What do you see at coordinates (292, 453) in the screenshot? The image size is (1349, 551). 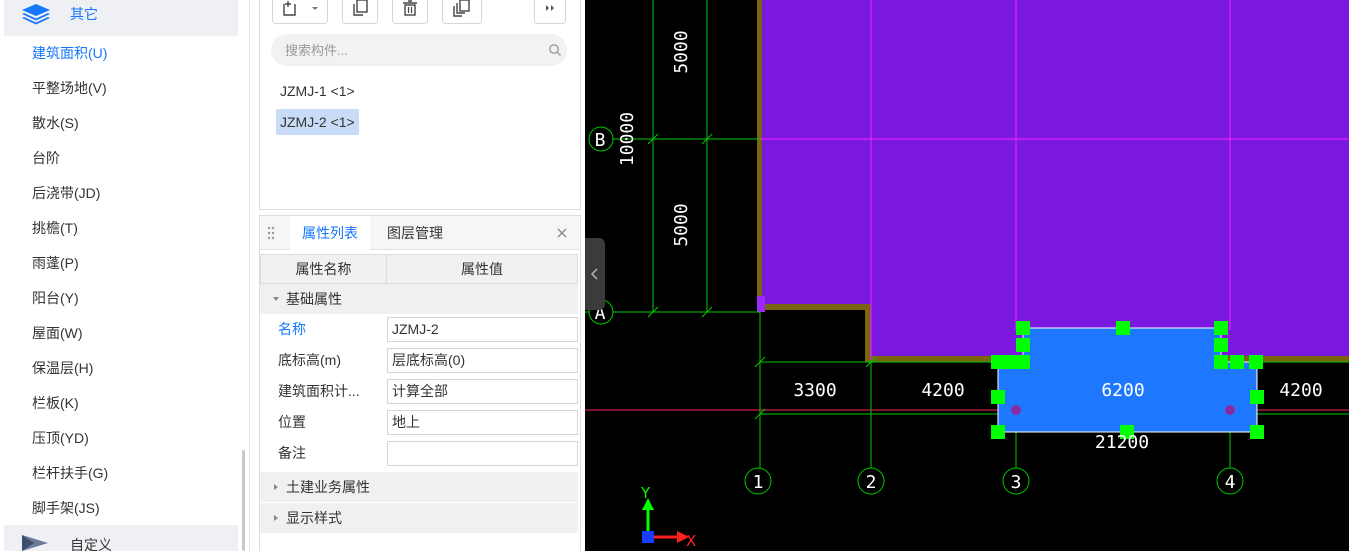 I see `property-remark-label: 备注` at bounding box center [292, 453].